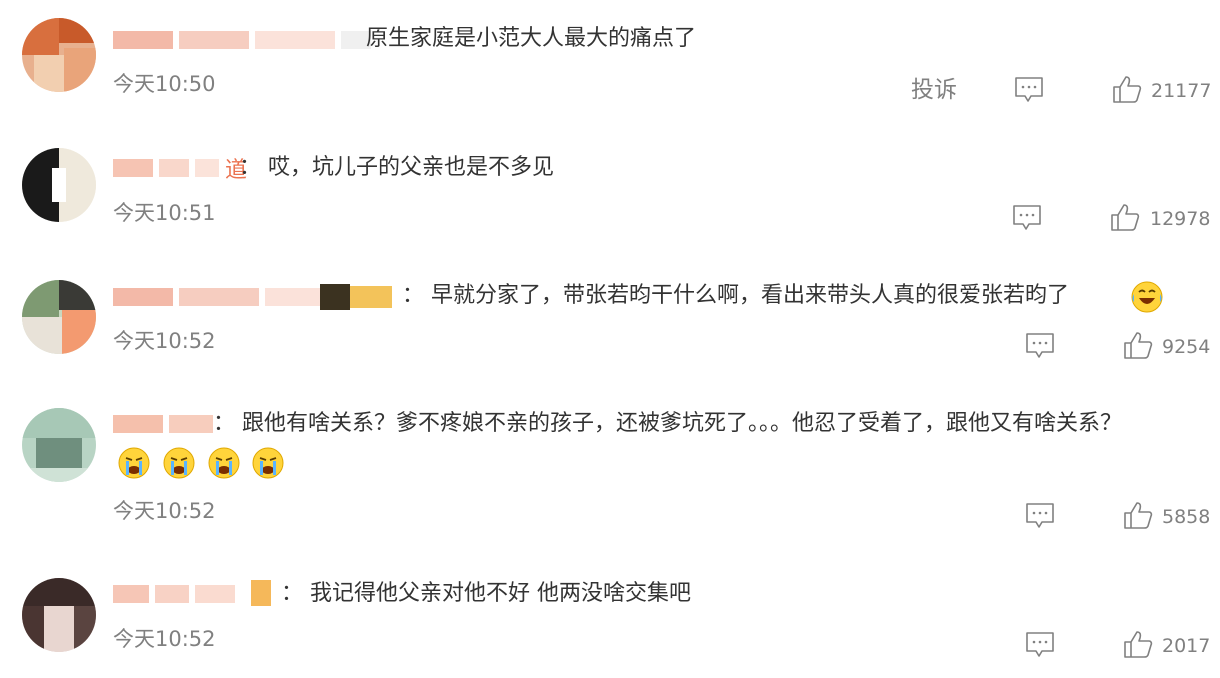 This screenshot has height=678, width=1220. I want to click on comment-text: ： 哎，坑儿子的父亲也是不多见, so click(396, 167).